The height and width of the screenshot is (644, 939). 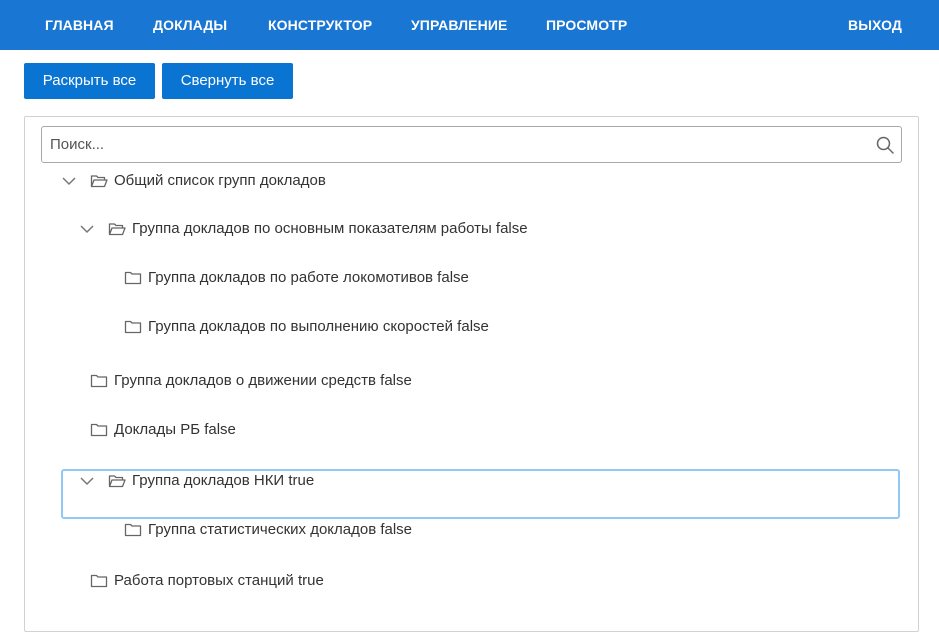 I want to click on nav-logout: ВЫХОД, so click(x=875, y=25).